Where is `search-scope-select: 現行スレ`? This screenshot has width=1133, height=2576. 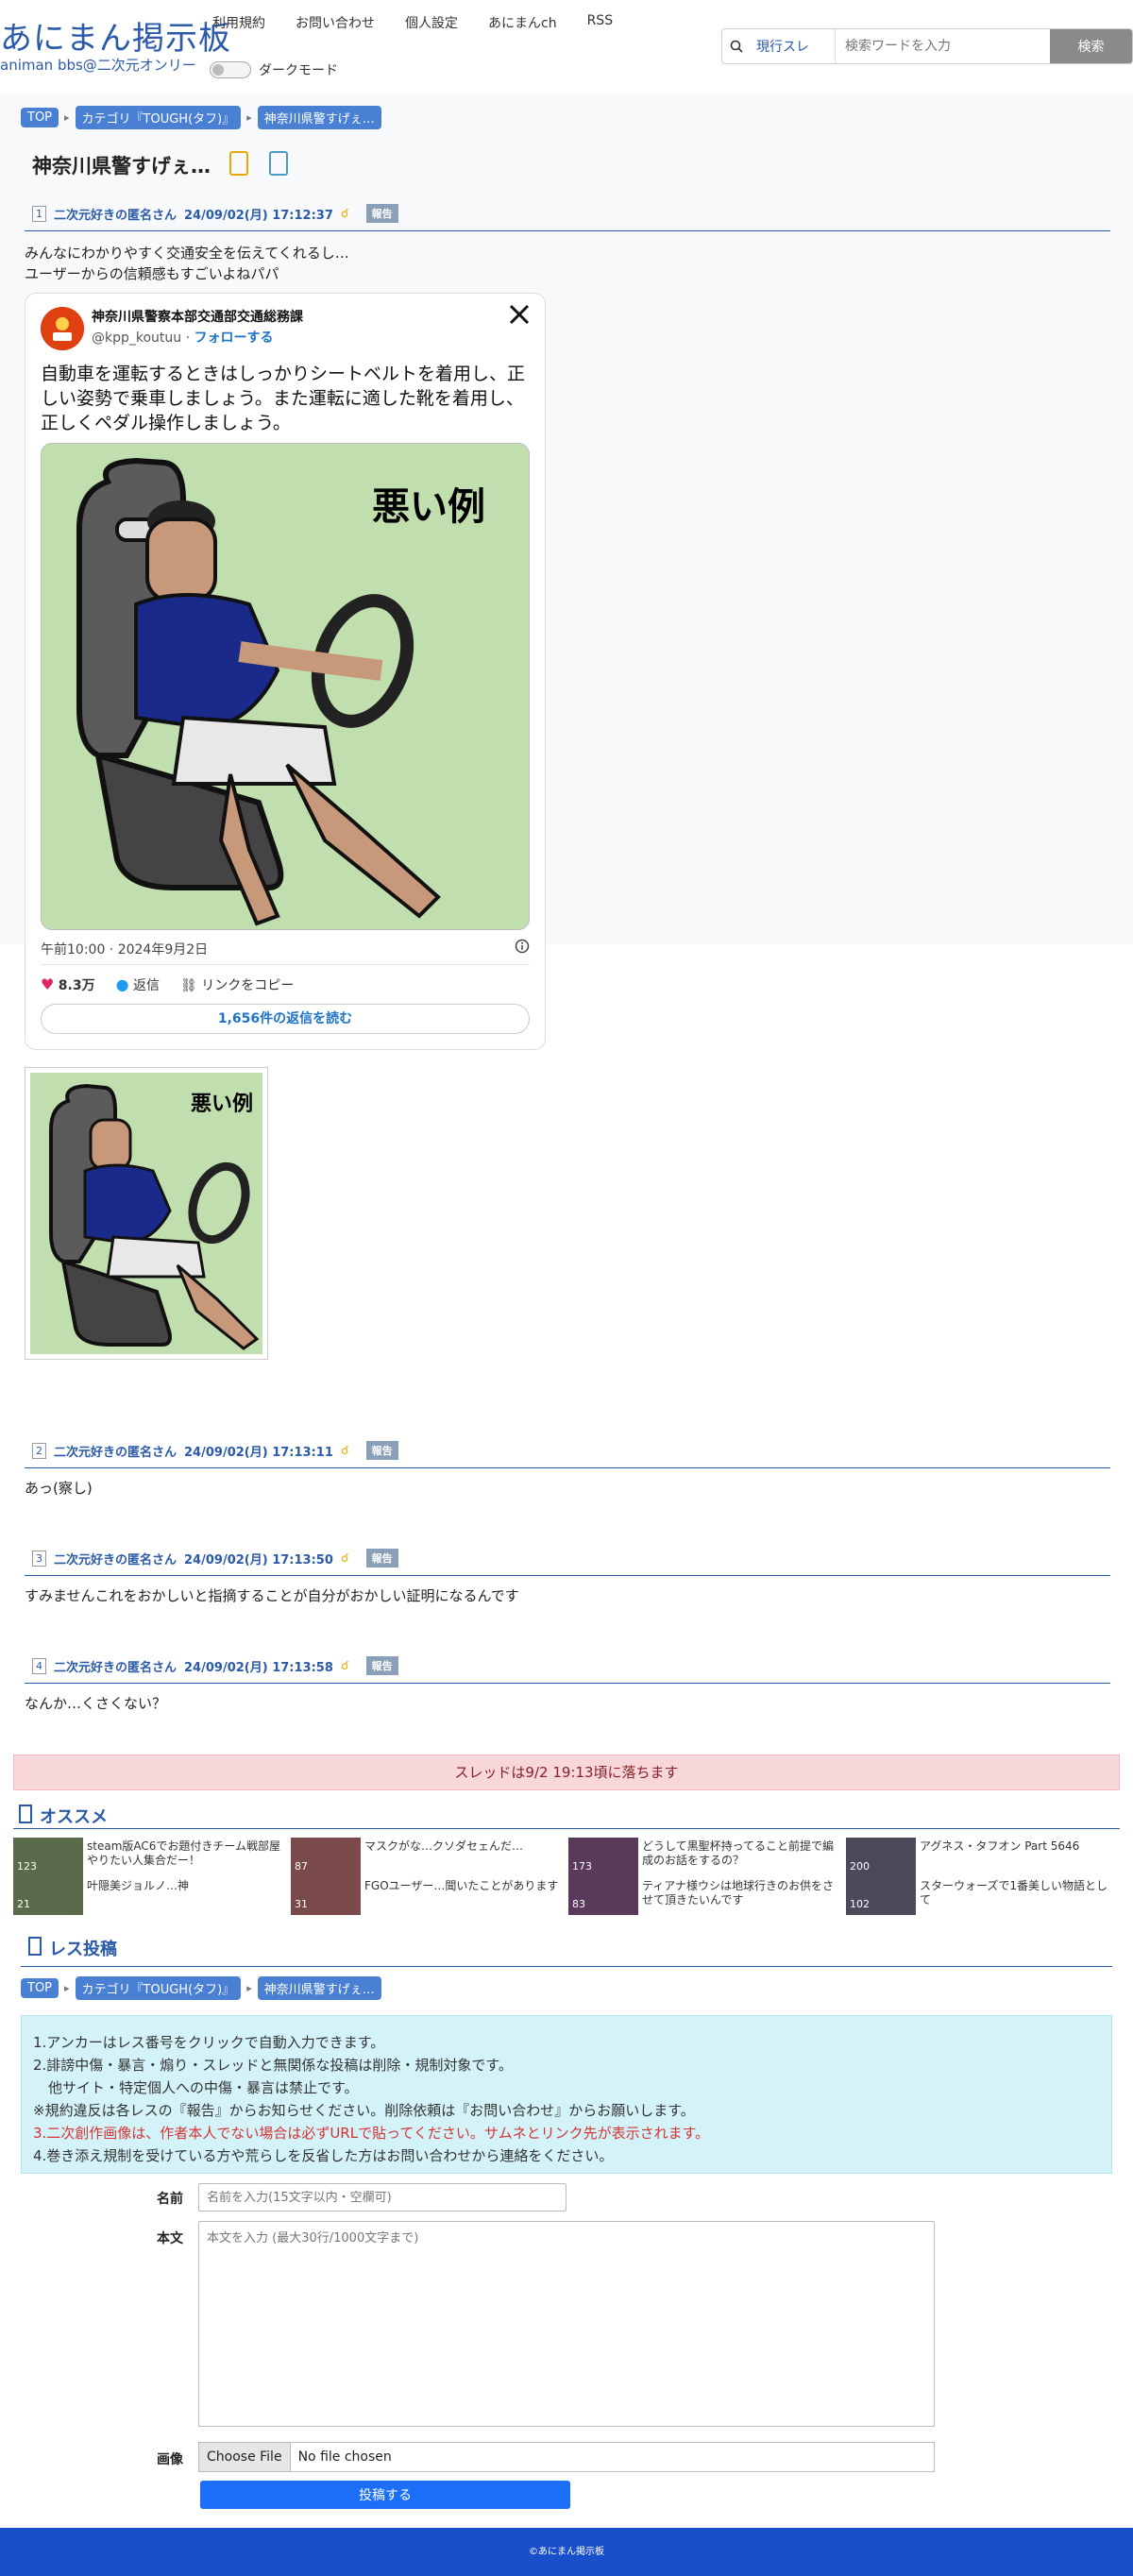
search-scope-select: 現行スレ is located at coordinates (794, 46).